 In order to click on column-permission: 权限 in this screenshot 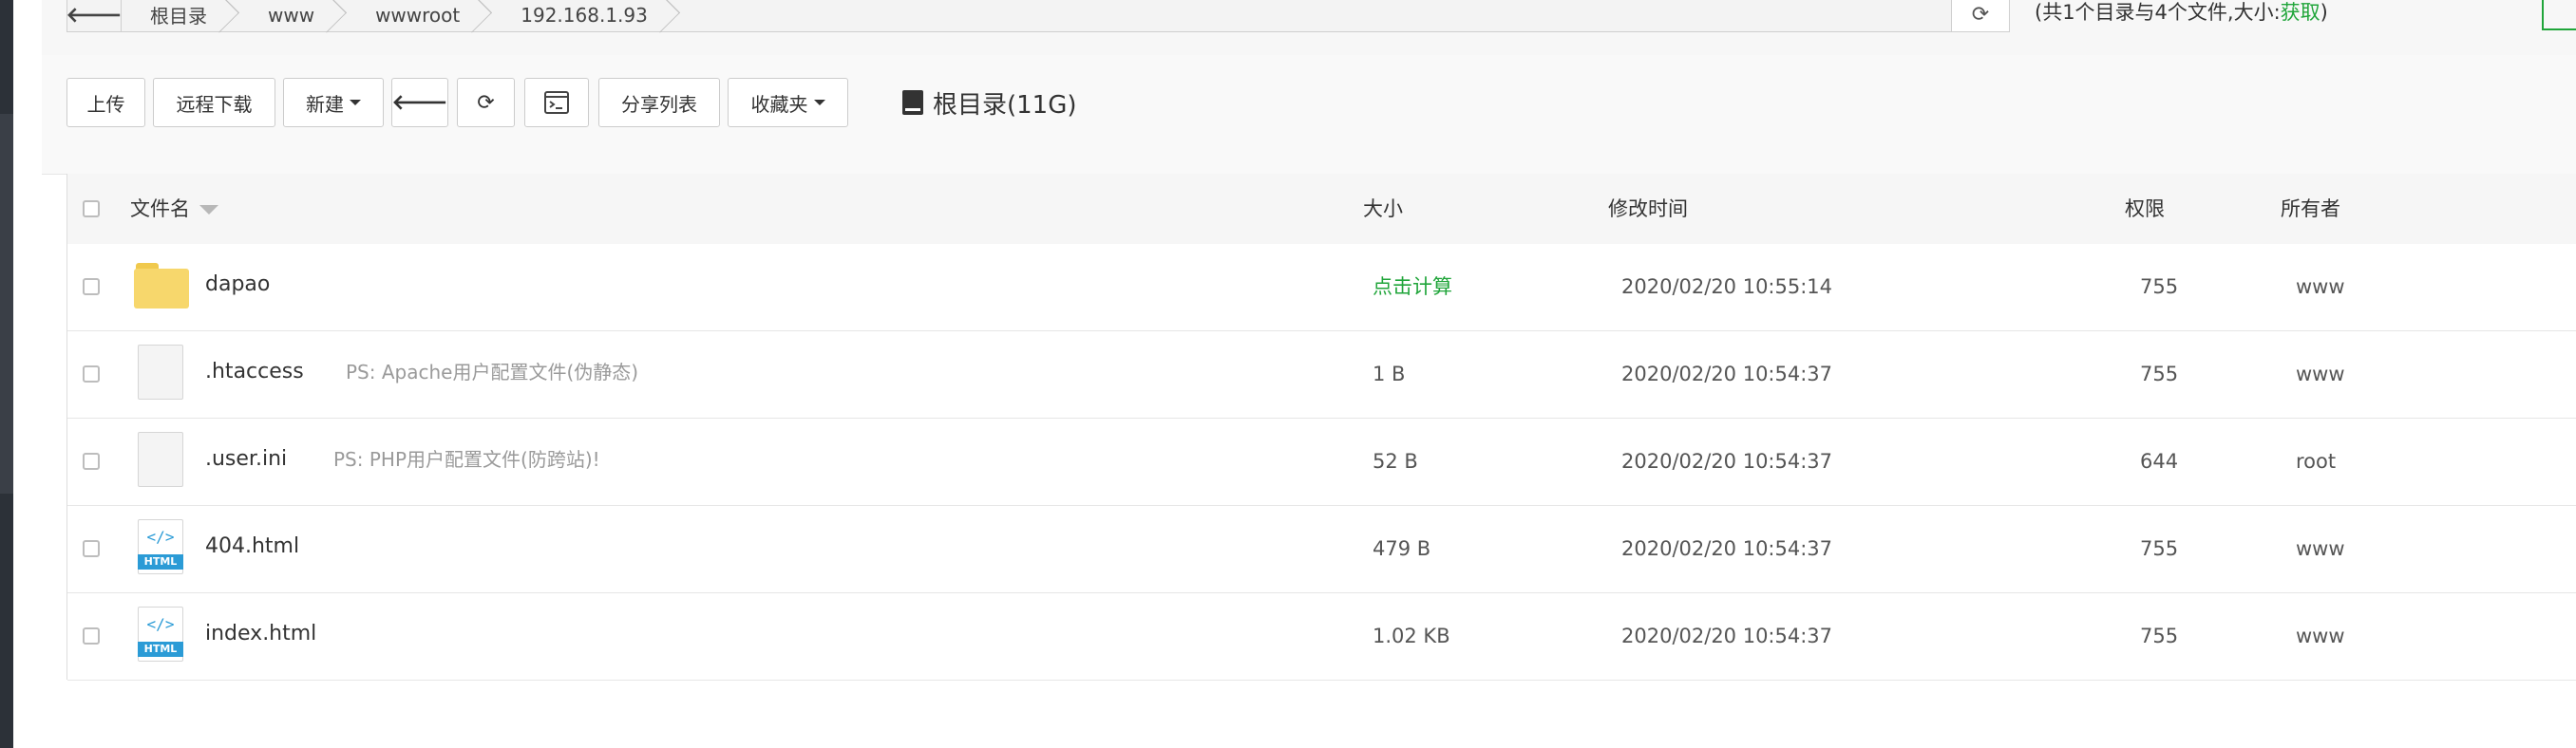, I will do `click(2145, 209)`.